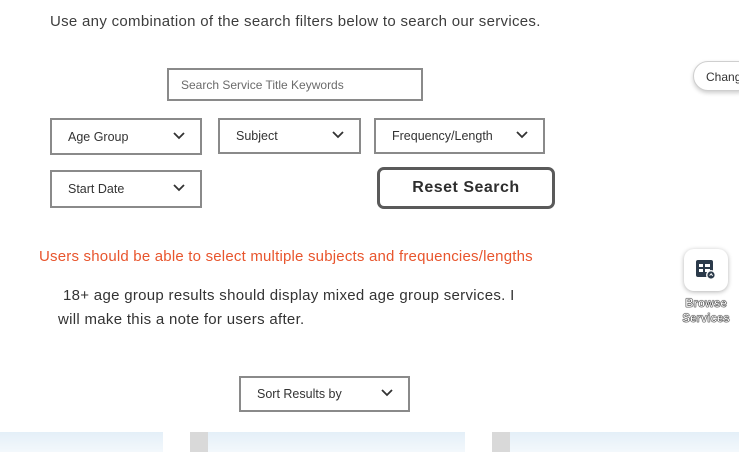 This screenshot has height=452, width=739. Describe the element at coordinates (442, 136) in the screenshot. I see `frequency-length-label: Frequency/Length` at that location.